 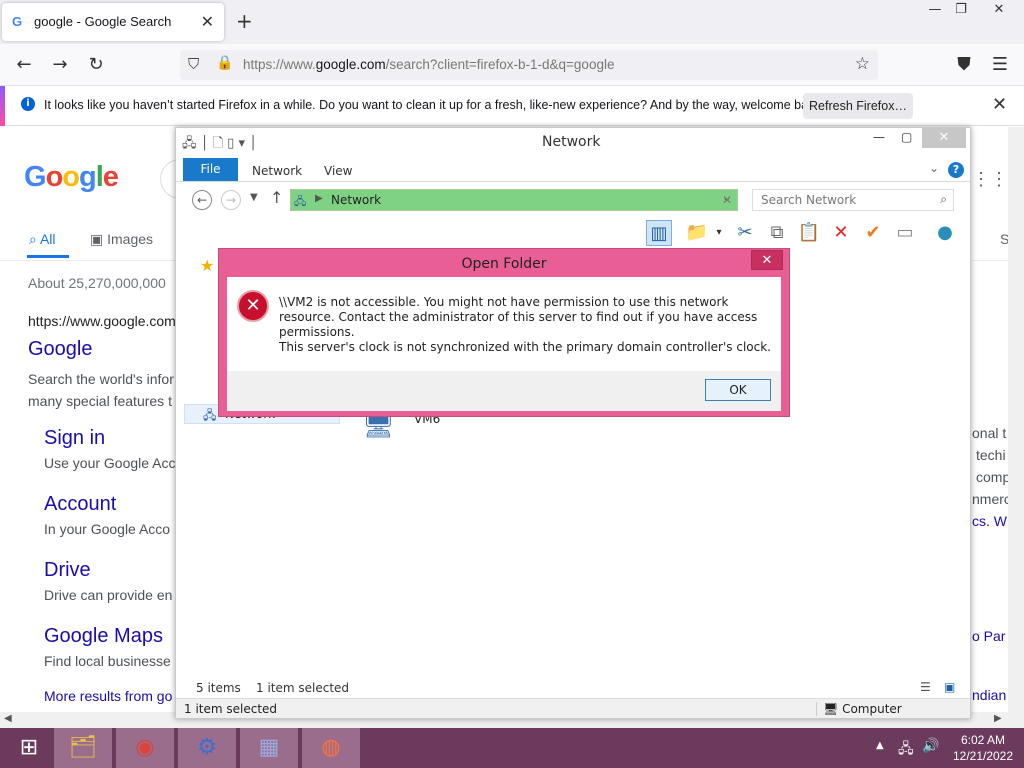 I want to click on quick-access-toolbar: 🖧 │ 🗋 ▯ ▾ │, so click(x=219, y=145).